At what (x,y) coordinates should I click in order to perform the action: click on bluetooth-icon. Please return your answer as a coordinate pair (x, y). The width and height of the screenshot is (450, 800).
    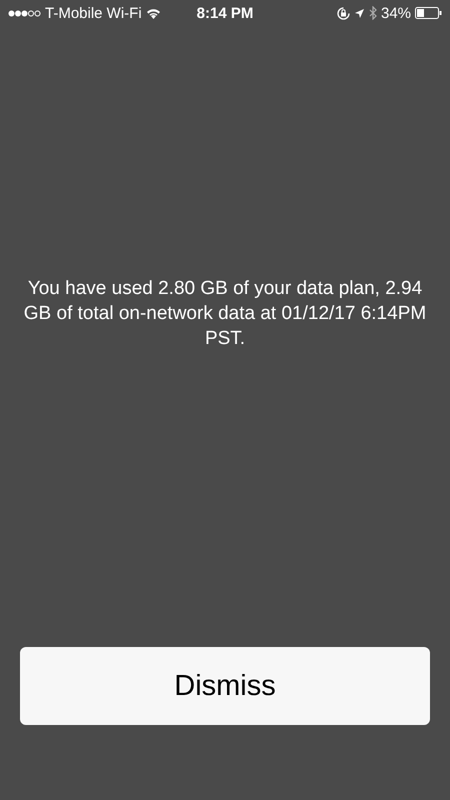
    Looking at the image, I should click on (372, 13).